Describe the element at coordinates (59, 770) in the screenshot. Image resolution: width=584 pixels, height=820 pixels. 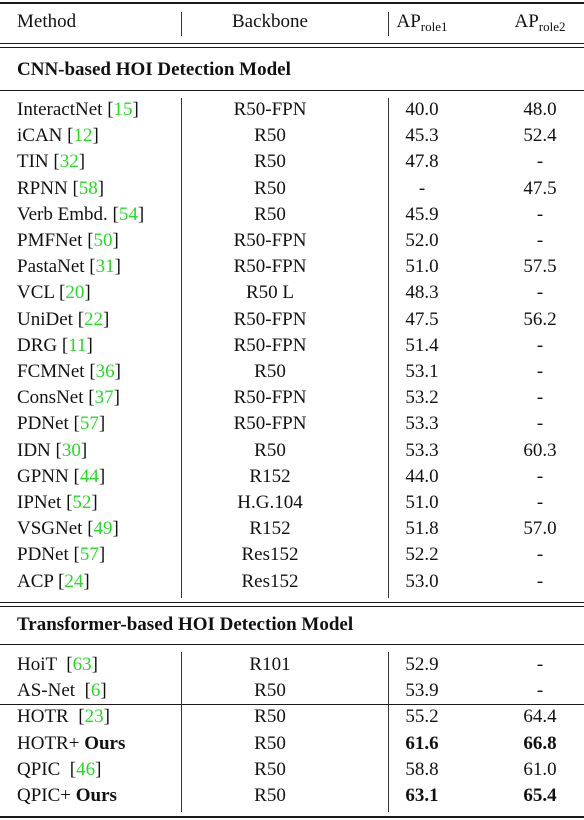
I see `method-cell: QPIC [46]` at that location.